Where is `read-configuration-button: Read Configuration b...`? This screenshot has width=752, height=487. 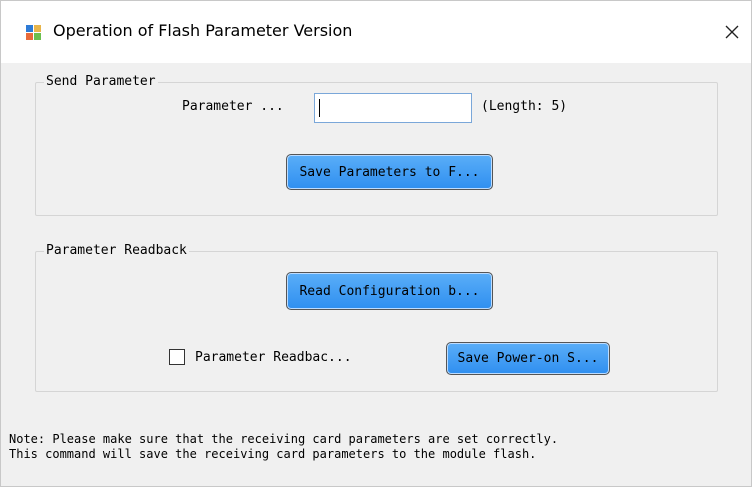
read-configuration-button: Read Configuration b... is located at coordinates (389, 291).